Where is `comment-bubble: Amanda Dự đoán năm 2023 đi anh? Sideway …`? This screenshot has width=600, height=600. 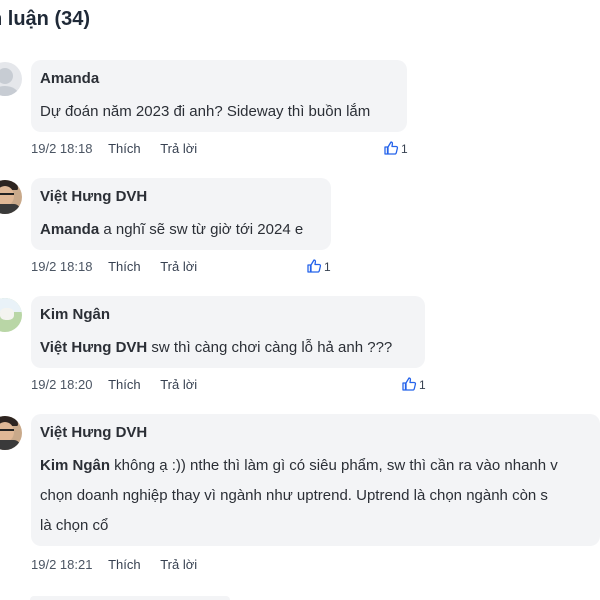 comment-bubble: Amanda Dự đoán năm 2023 đi anh? Sideway … is located at coordinates (219, 96).